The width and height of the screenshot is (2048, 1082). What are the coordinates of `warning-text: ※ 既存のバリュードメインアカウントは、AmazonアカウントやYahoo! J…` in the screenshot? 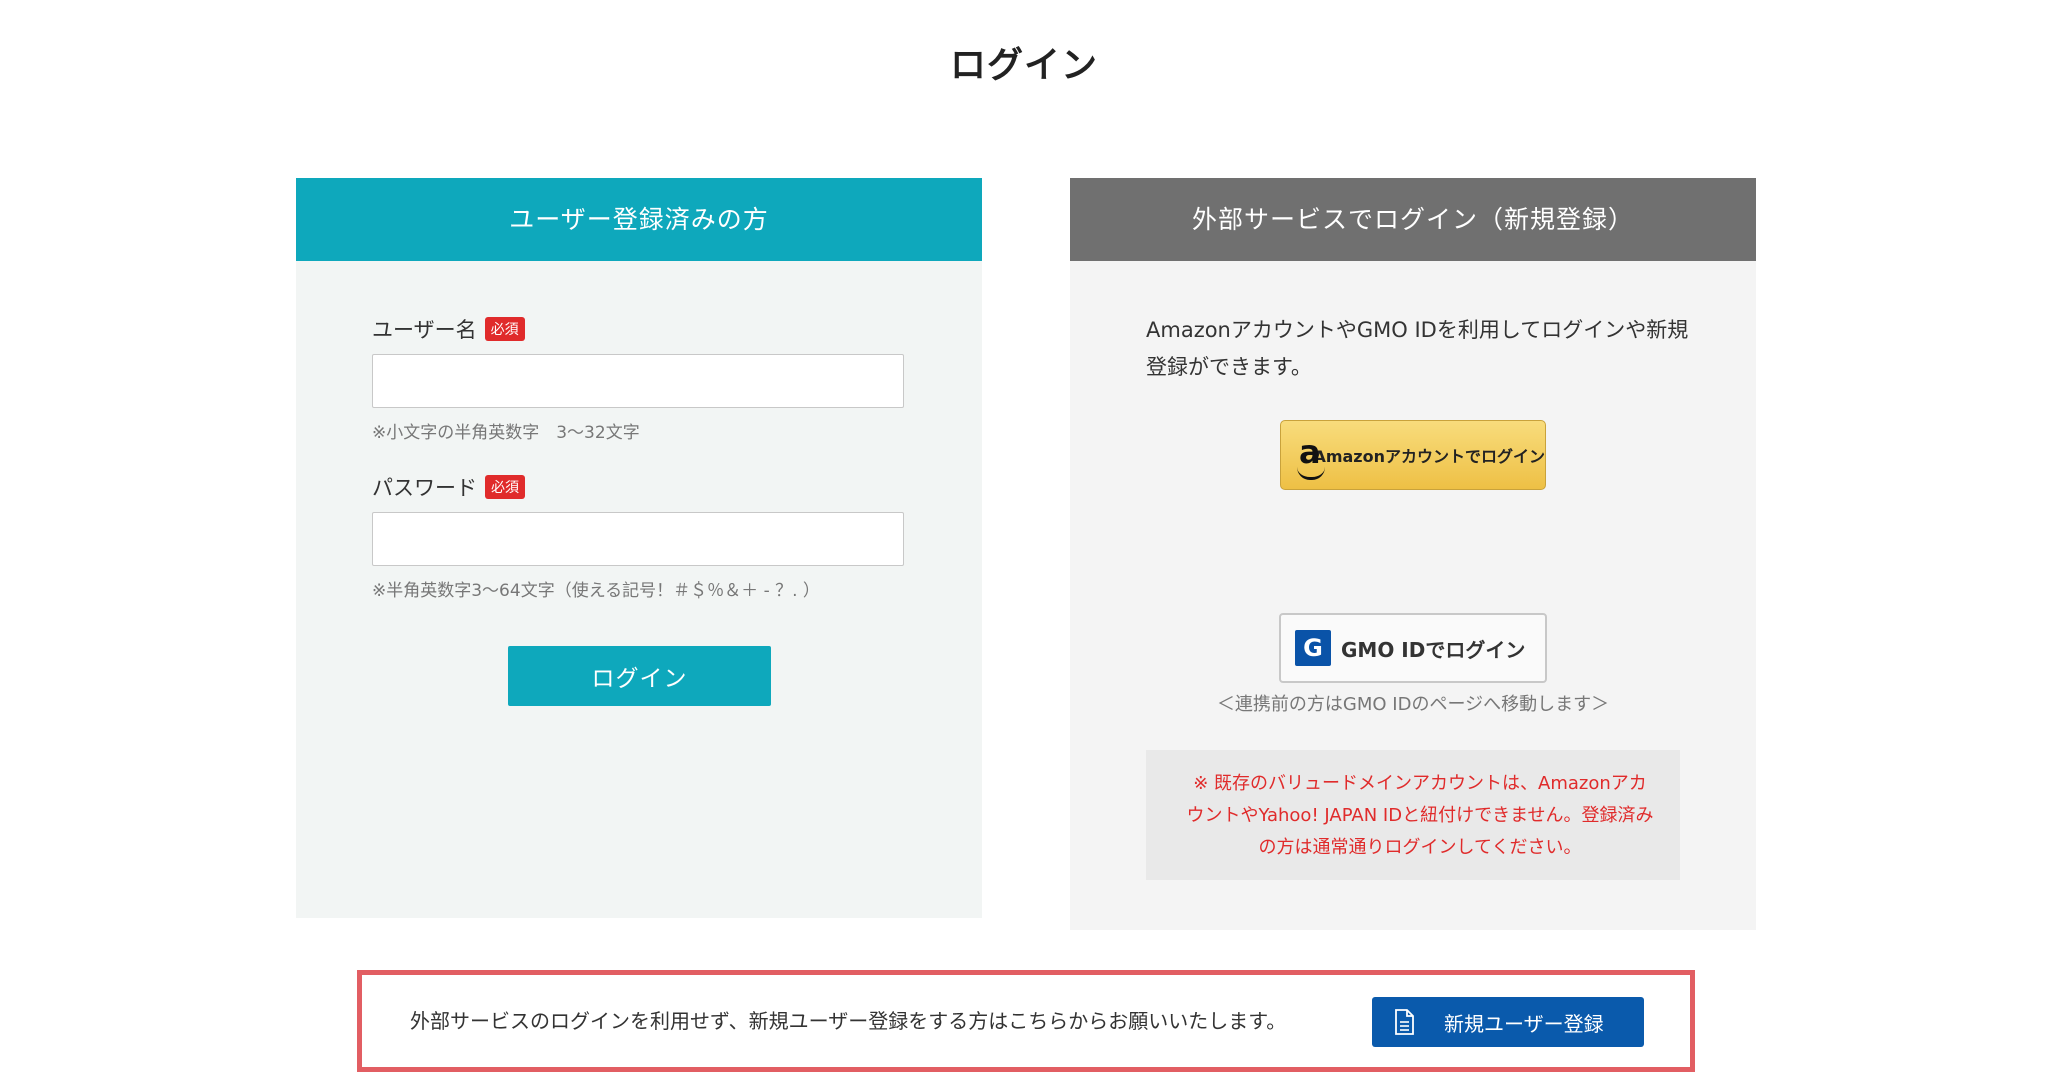 It's located at (1420, 815).